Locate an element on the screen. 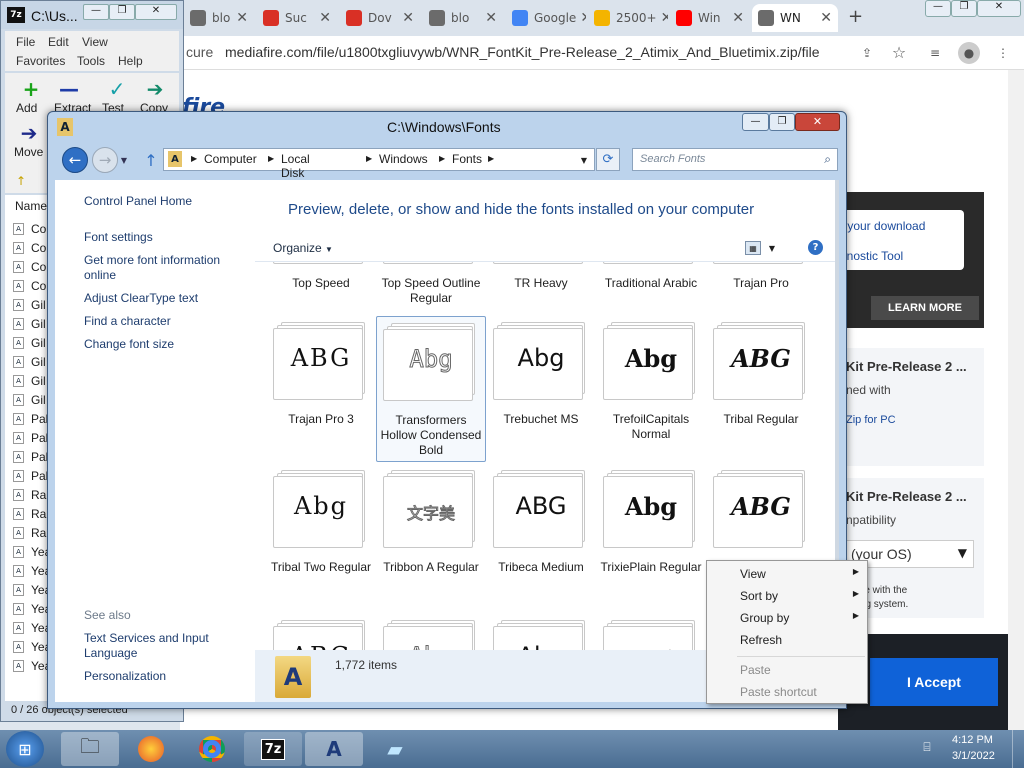  card-1-link: Zip for PC is located at coordinates (871, 420).